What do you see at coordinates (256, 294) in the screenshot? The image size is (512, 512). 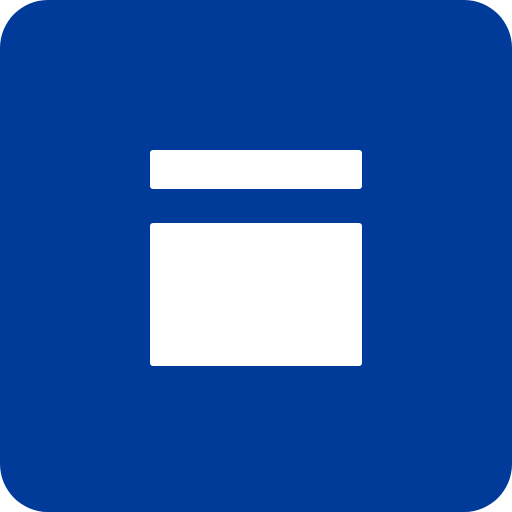 I see `content-panel-shape` at bounding box center [256, 294].